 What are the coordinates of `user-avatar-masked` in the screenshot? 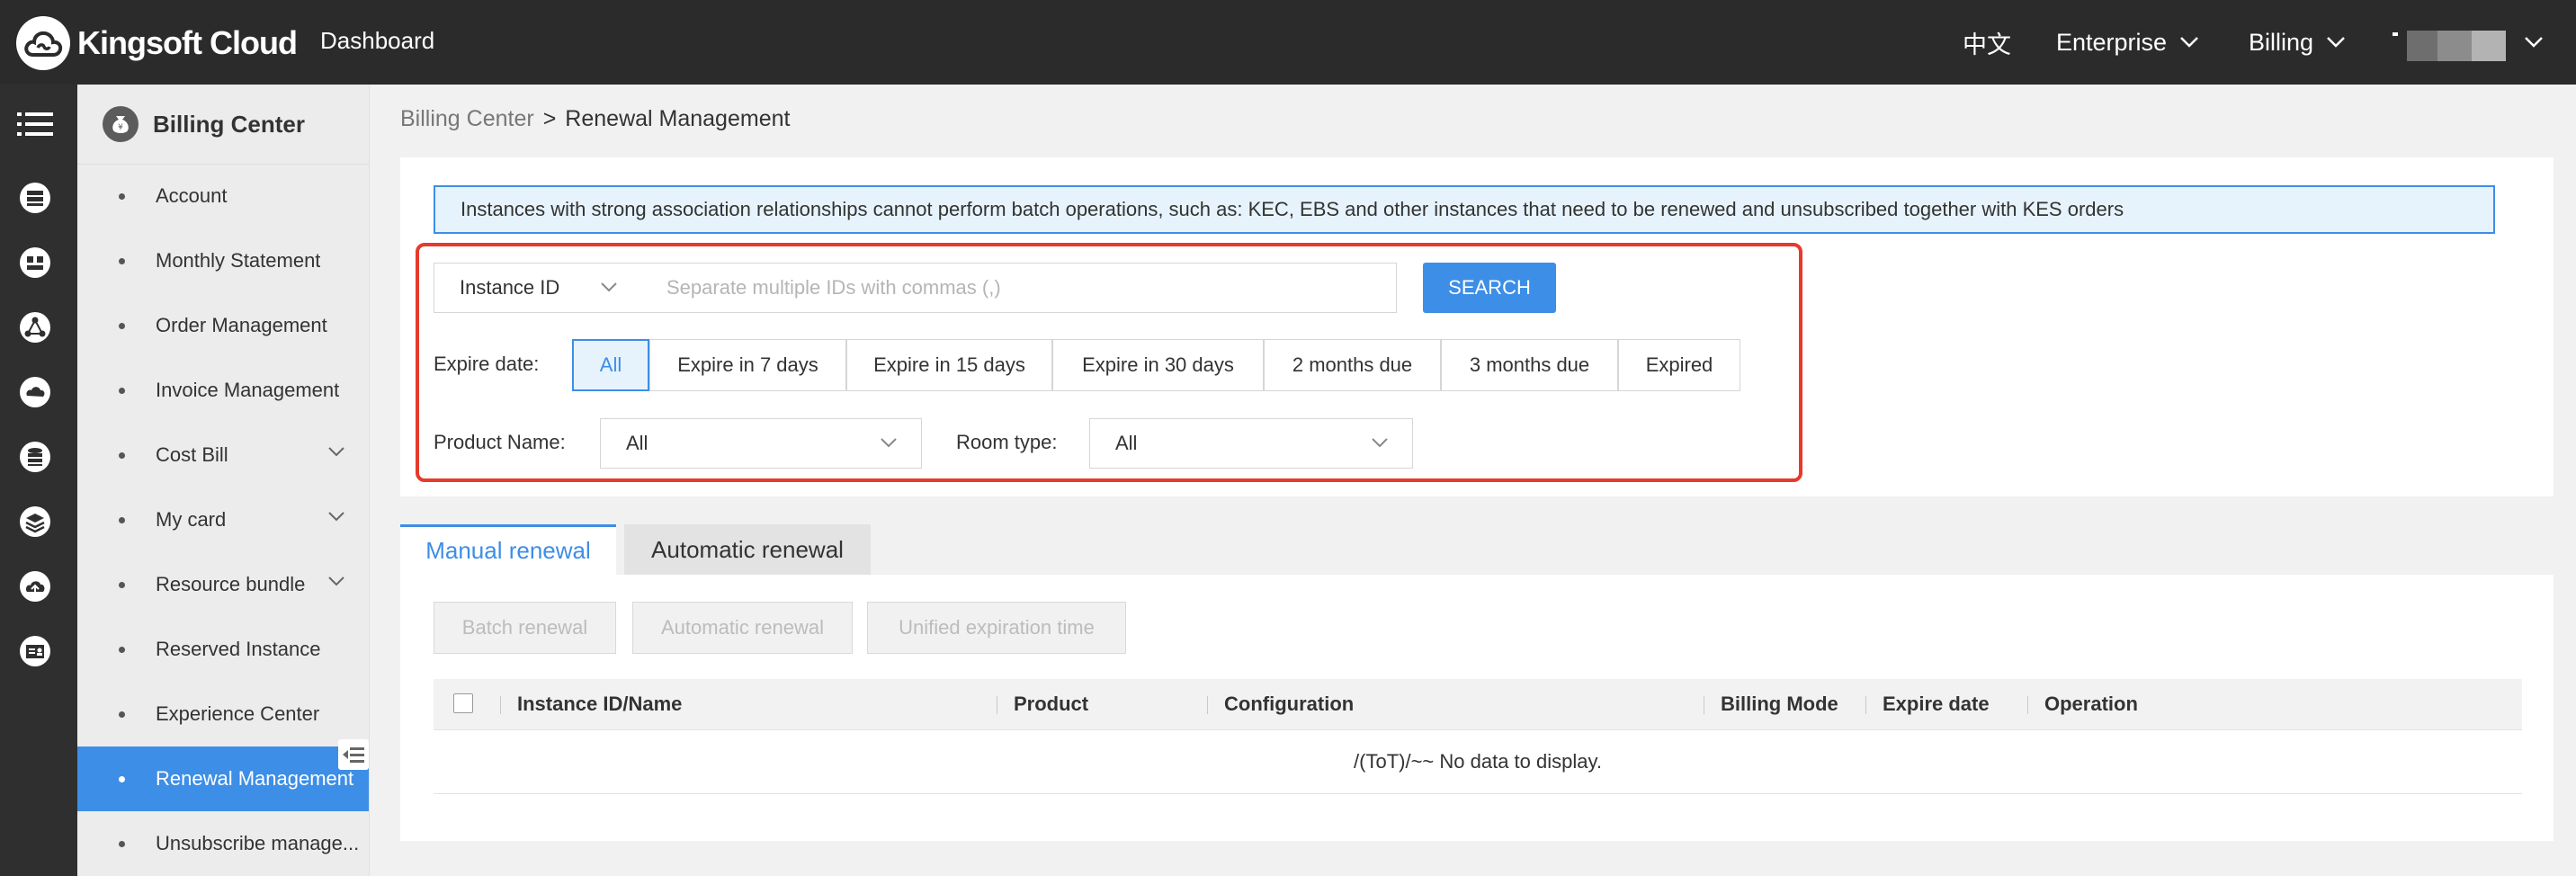 It's located at (2449, 46).